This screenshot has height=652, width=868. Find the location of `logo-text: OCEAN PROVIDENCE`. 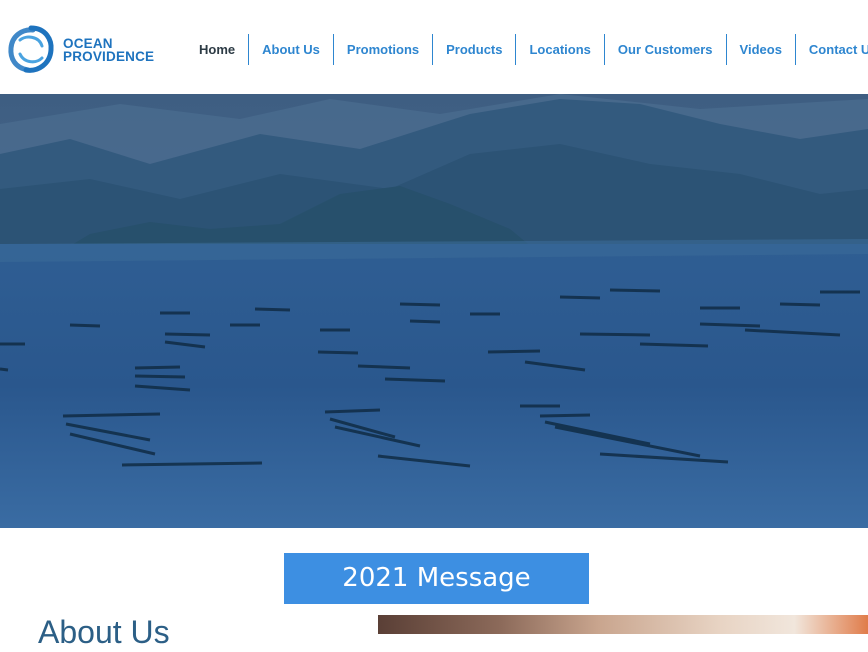

logo-text: OCEAN PROVIDENCE is located at coordinates (109, 50).